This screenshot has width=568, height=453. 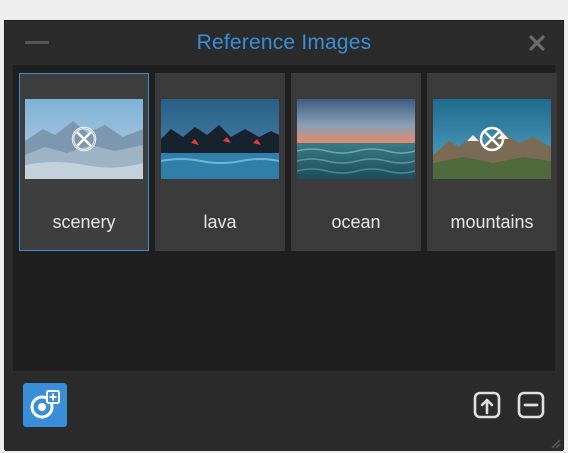 I want to click on image-card-ocean: ocean, so click(x=356, y=162).